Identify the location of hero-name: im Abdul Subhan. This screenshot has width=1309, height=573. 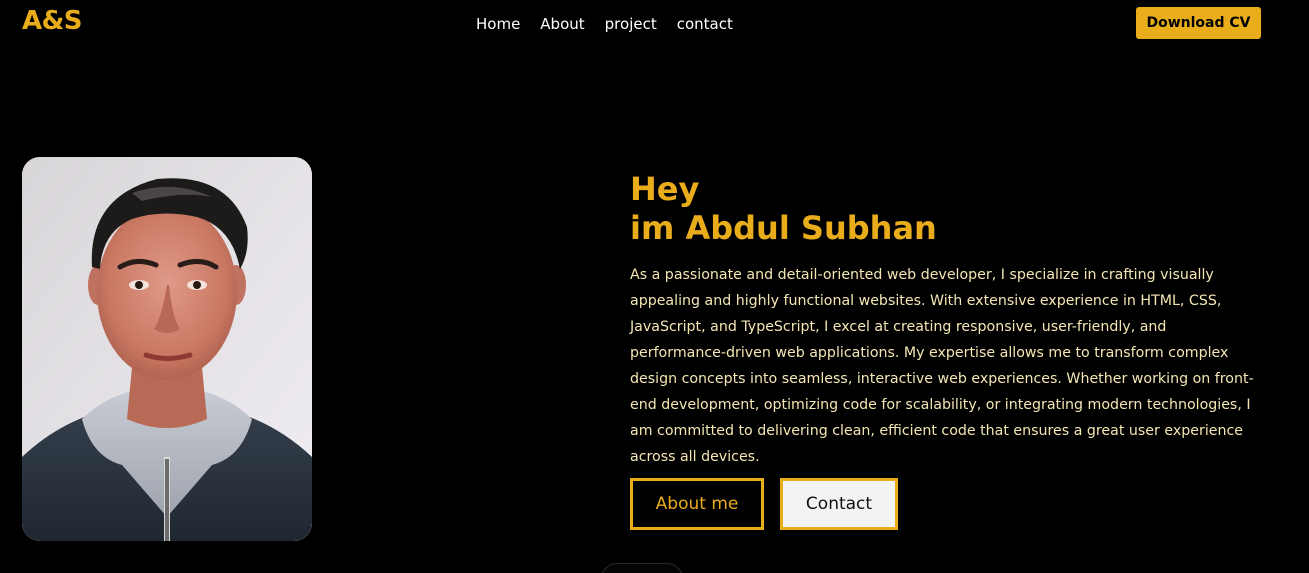
(783, 228).